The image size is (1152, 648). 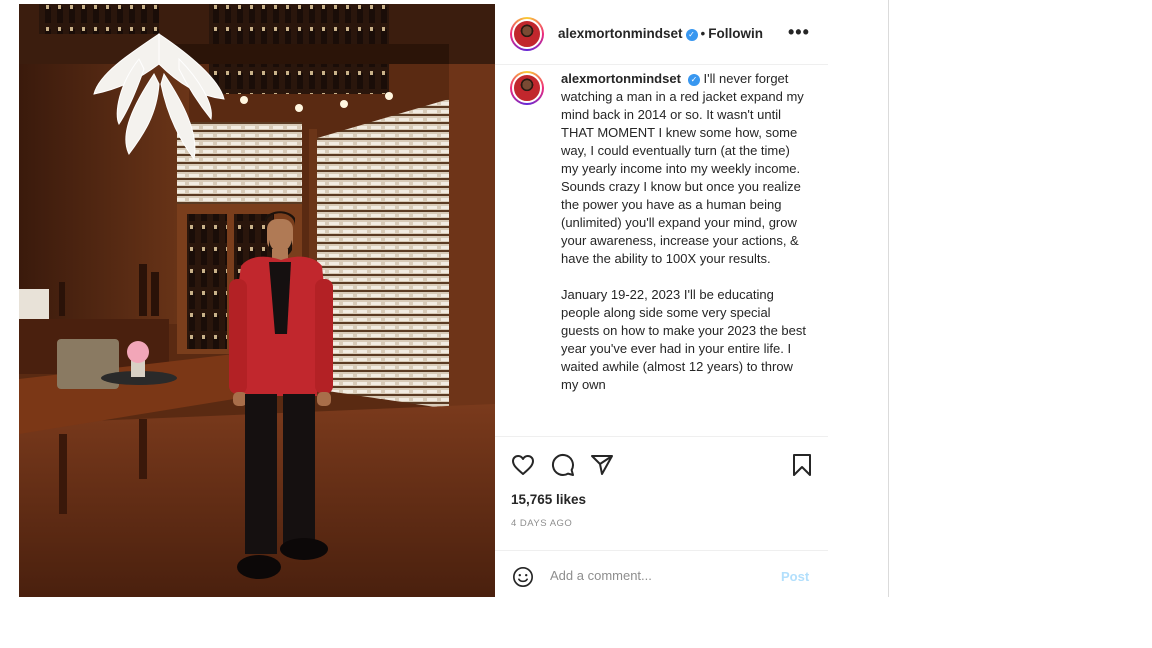 I want to click on paper-plane-icon, so click(x=602, y=465).